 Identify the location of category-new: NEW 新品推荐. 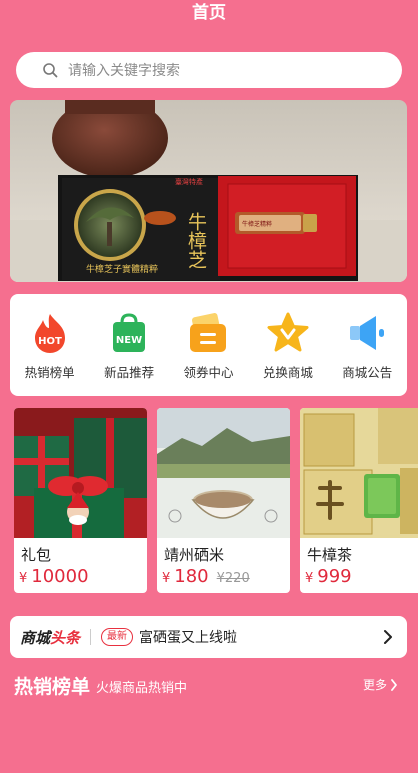
(129, 346).